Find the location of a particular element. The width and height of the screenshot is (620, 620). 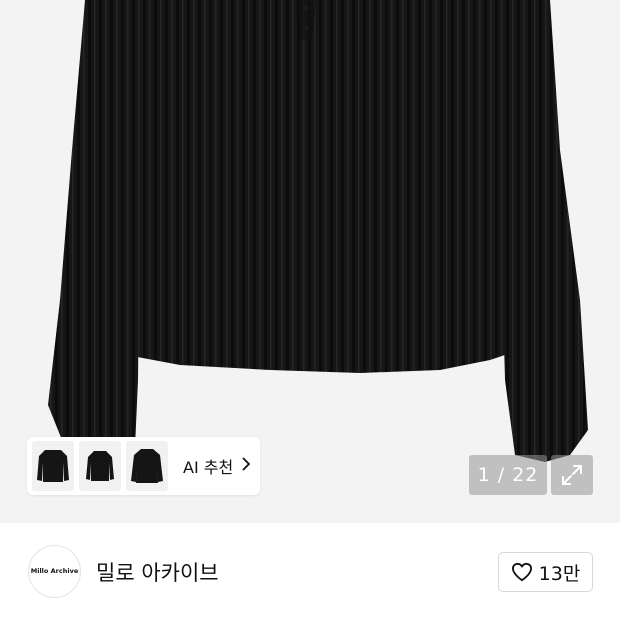

ai-recommendation-label: AI 추천 is located at coordinates (217, 466).